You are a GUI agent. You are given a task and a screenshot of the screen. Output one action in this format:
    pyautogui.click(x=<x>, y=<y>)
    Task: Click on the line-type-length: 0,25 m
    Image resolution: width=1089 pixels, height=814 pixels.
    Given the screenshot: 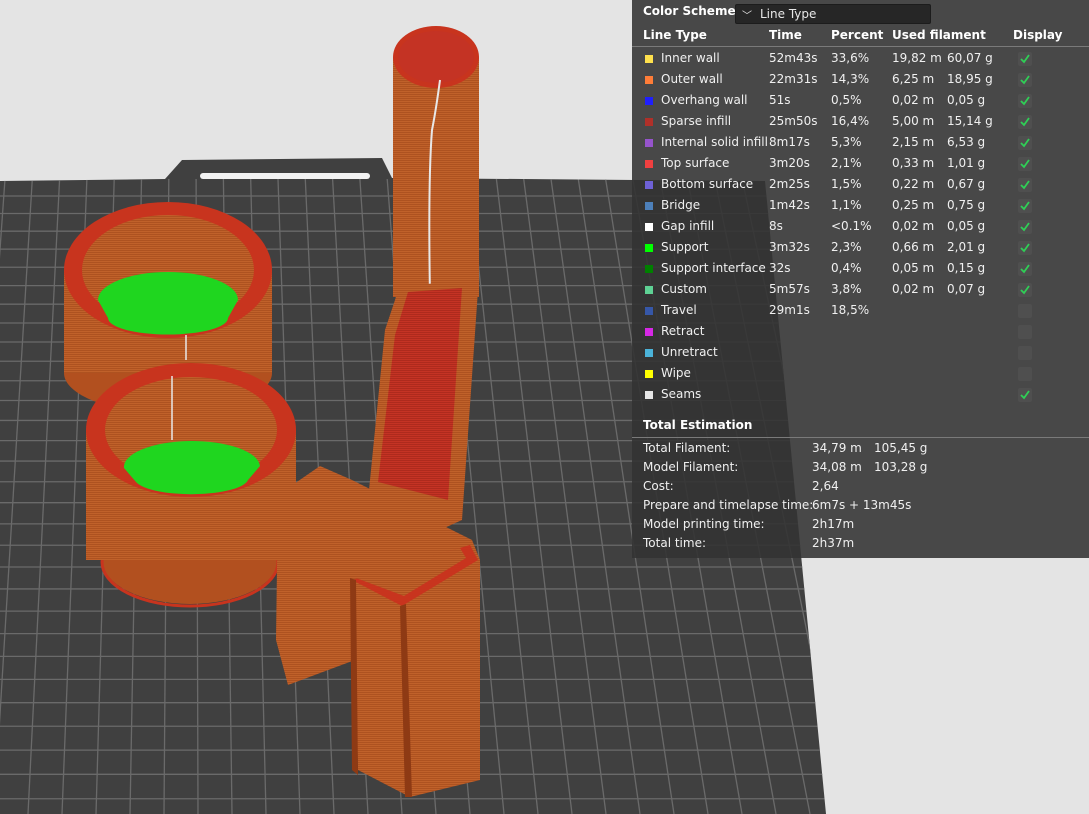 What is the action you would take?
    pyautogui.click(x=913, y=205)
    